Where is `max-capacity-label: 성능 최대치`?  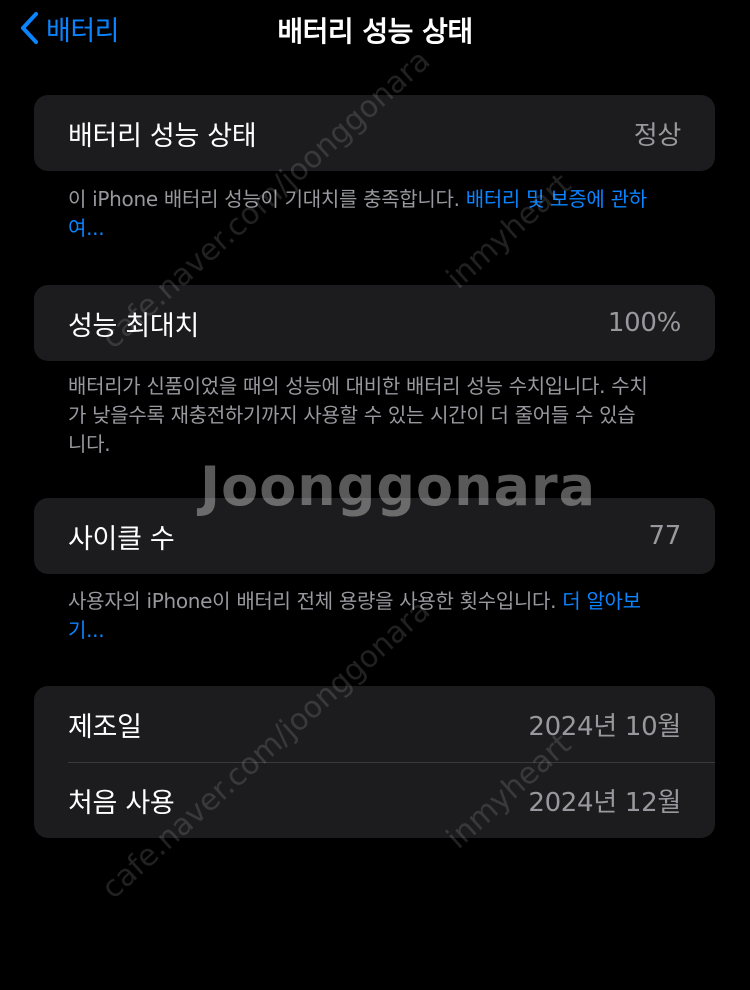 max-capacity-label: 성능 최대치 is located at coordinates (133, 326).